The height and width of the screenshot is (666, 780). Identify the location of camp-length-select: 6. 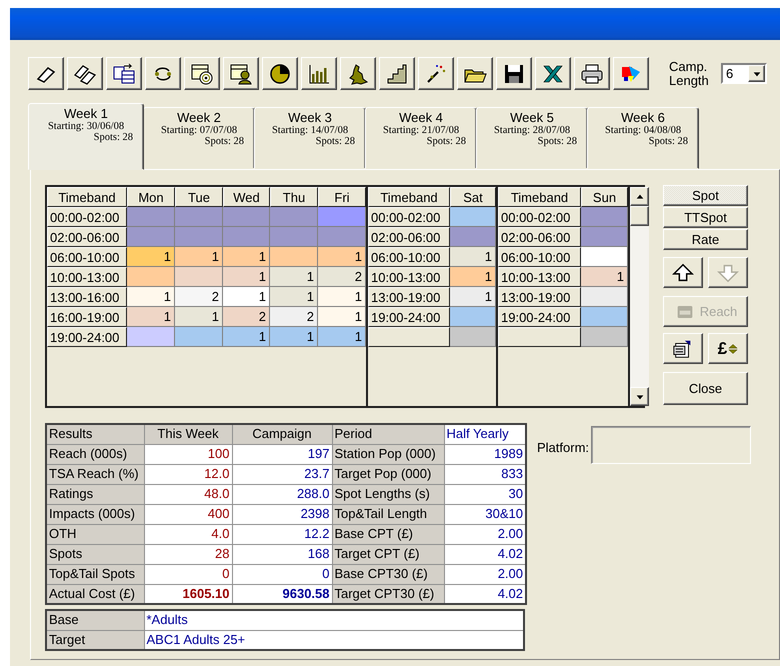
(744, 73).